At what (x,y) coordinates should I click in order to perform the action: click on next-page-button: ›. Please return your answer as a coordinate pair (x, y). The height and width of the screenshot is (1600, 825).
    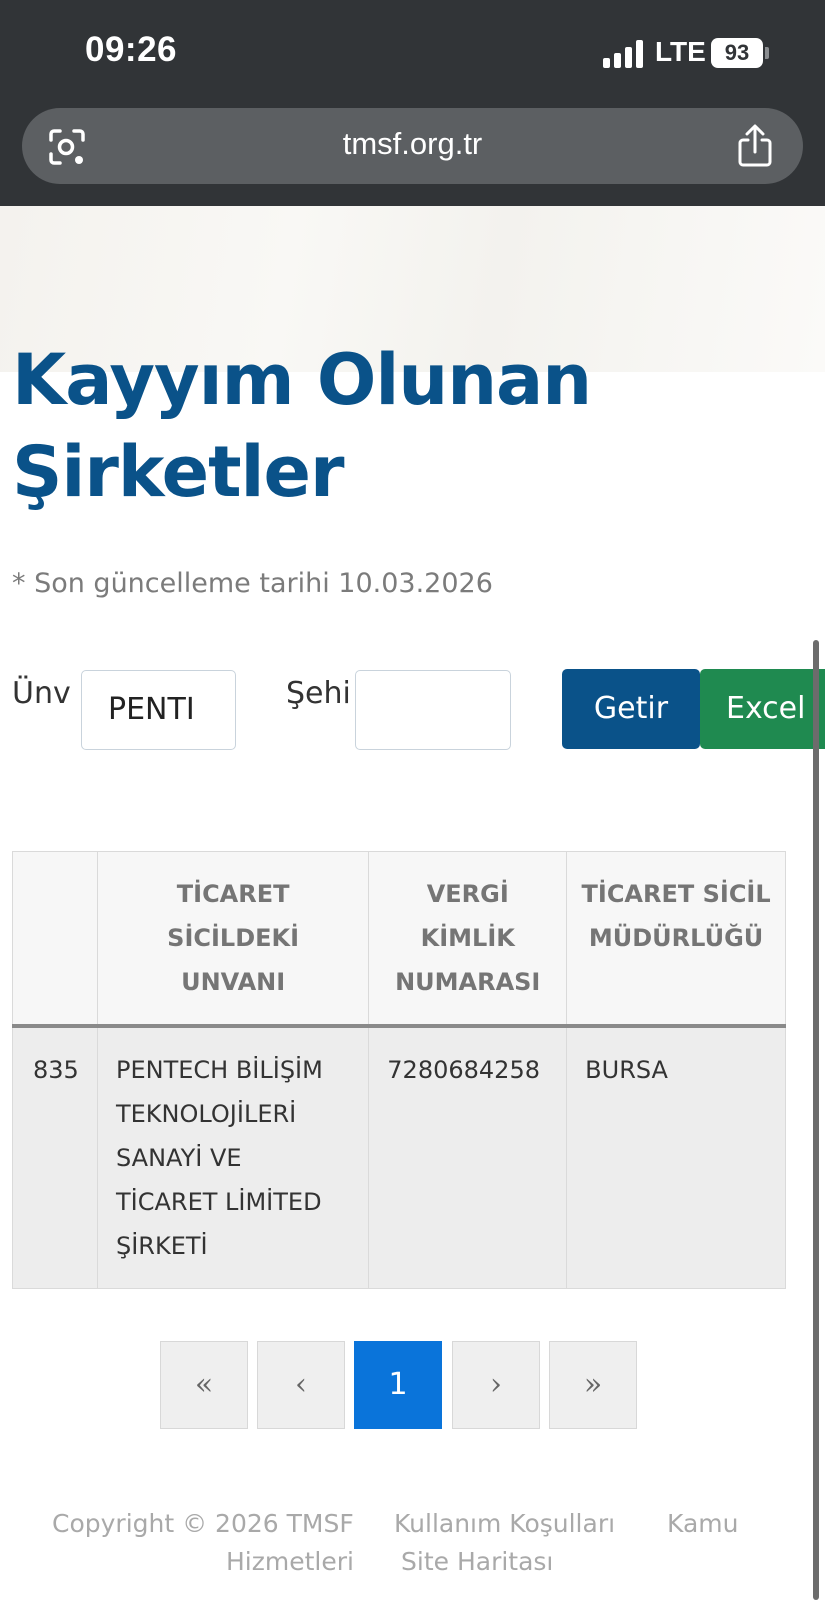
    Looking at the image, I should click on (496, 1385).